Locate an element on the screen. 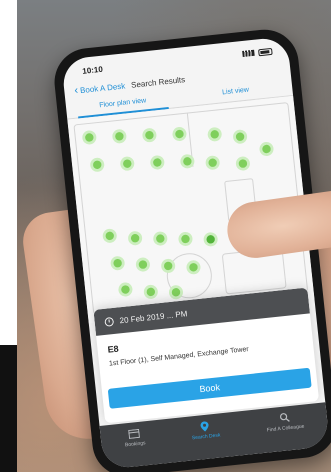  booking-date-time: 20 Feb 2019 ... PM is located at coordinates (153, 316).